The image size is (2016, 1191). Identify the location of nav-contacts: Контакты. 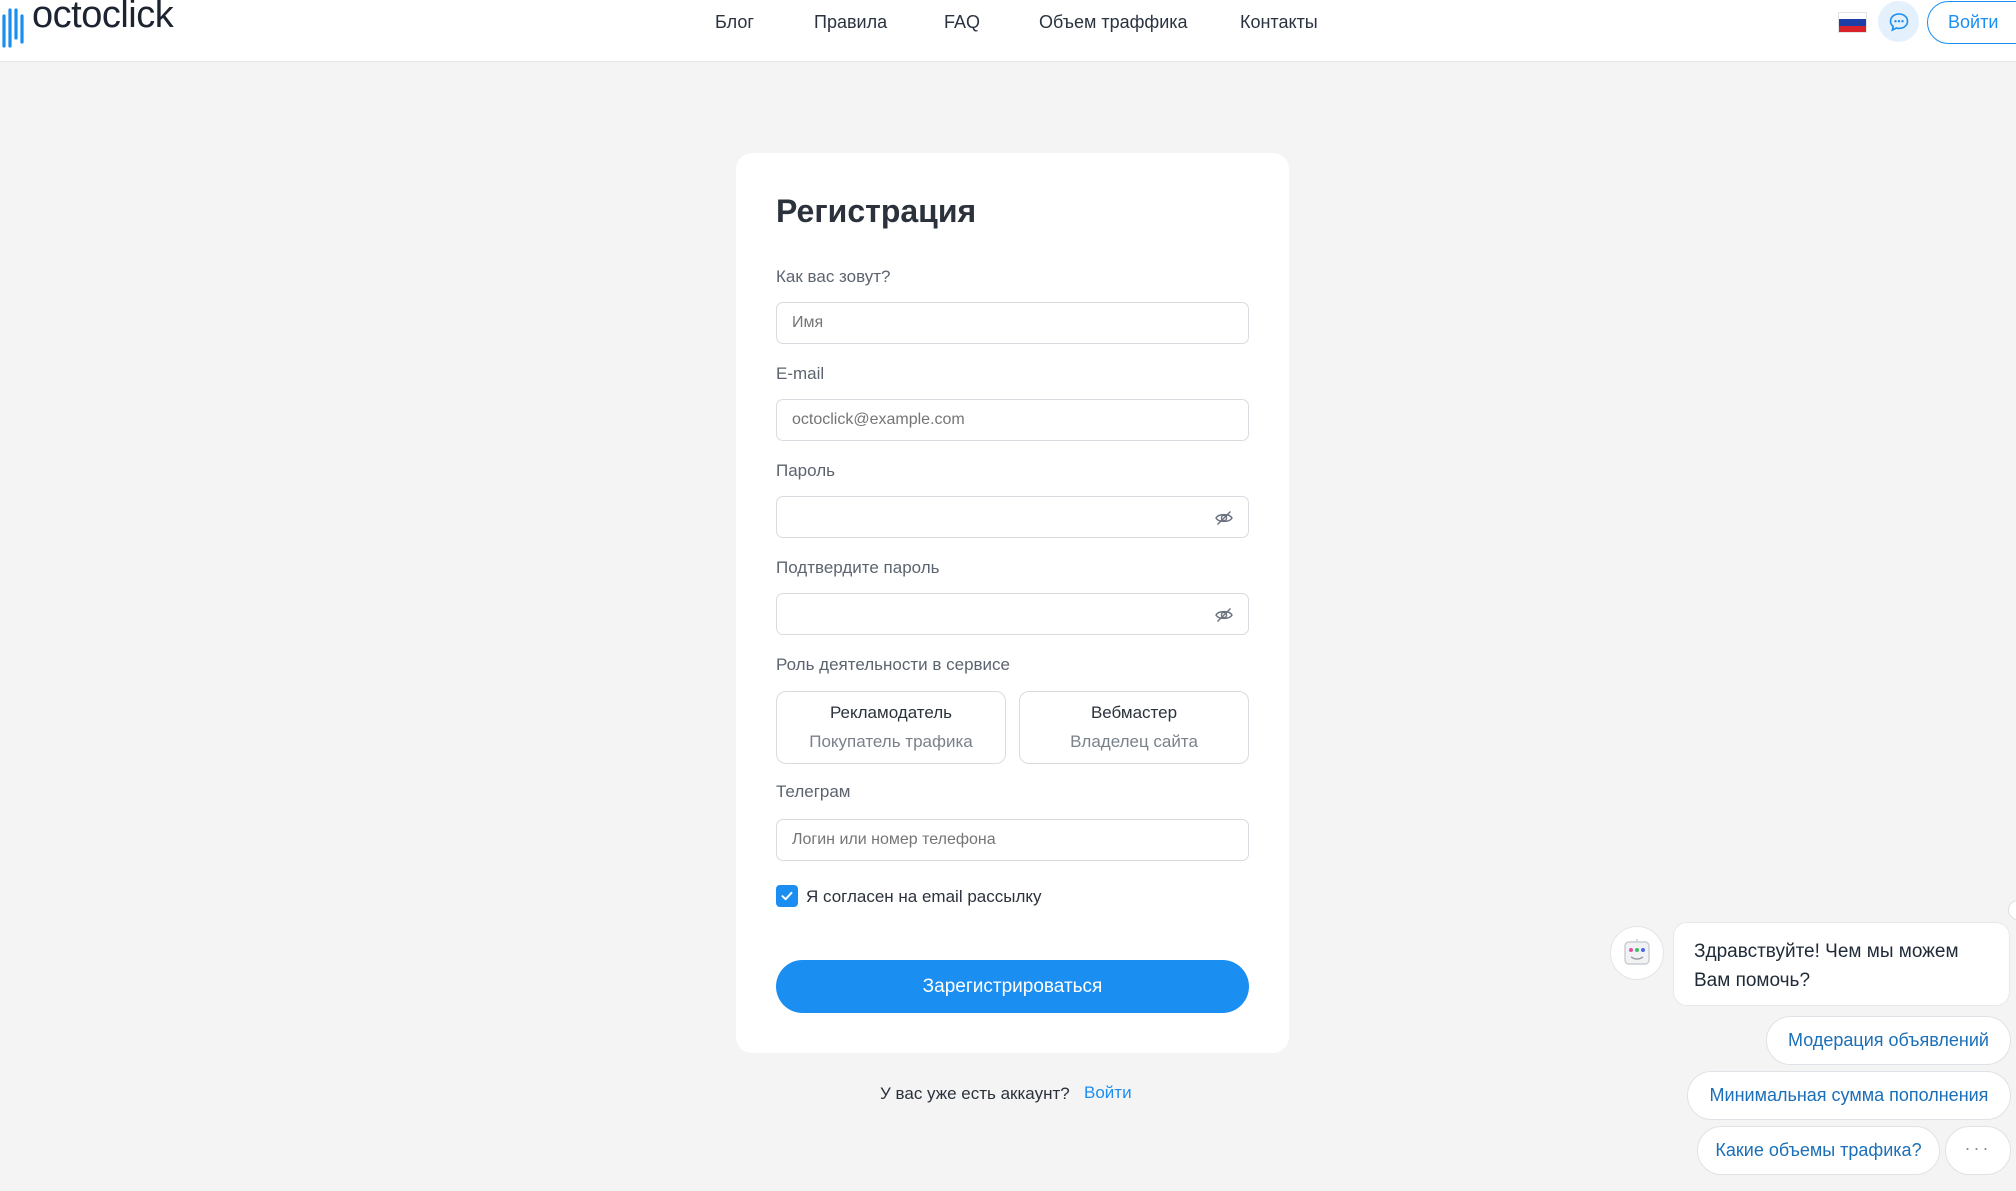
(1279, 22).